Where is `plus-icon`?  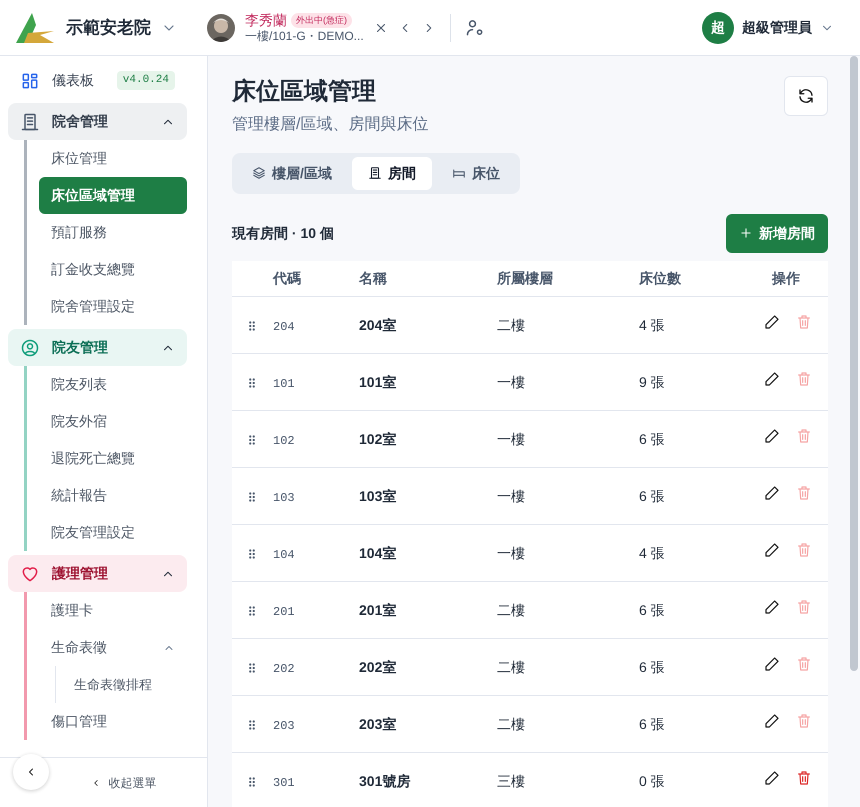 plus-icon is located at coordinates (746, 233).